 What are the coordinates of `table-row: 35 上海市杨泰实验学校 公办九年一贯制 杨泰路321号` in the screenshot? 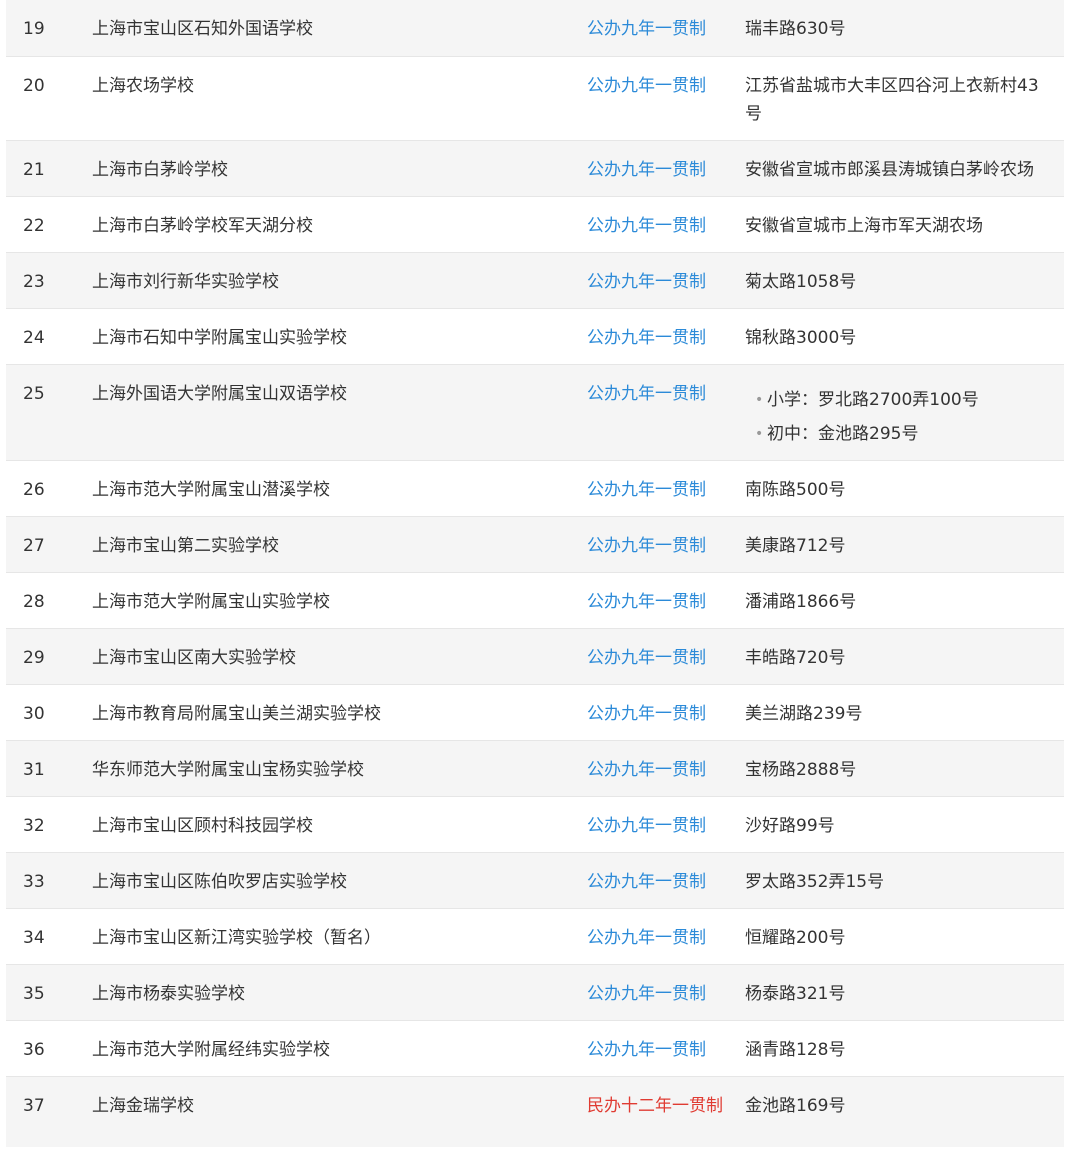 It's located at (535, 992).